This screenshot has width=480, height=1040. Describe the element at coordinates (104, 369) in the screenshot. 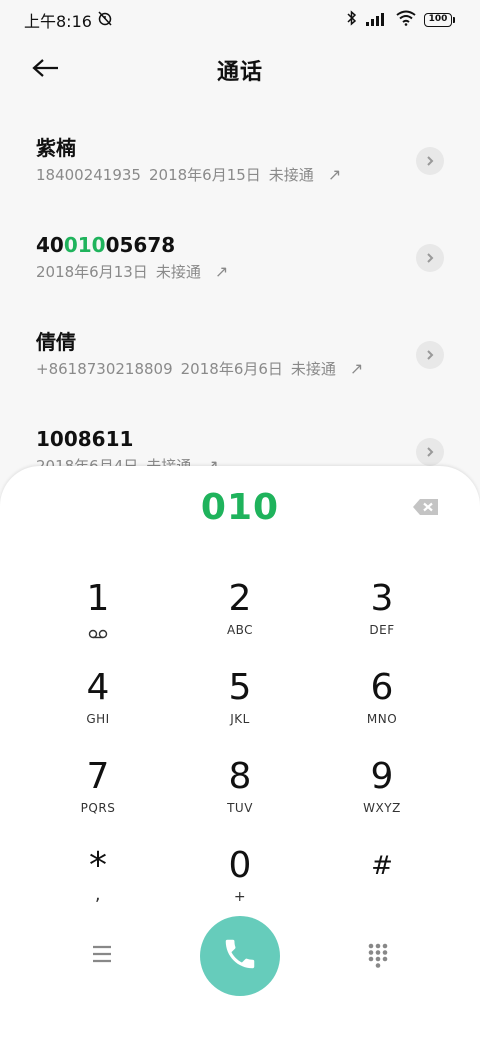

I see `call-number: +8618730218809` at that location.